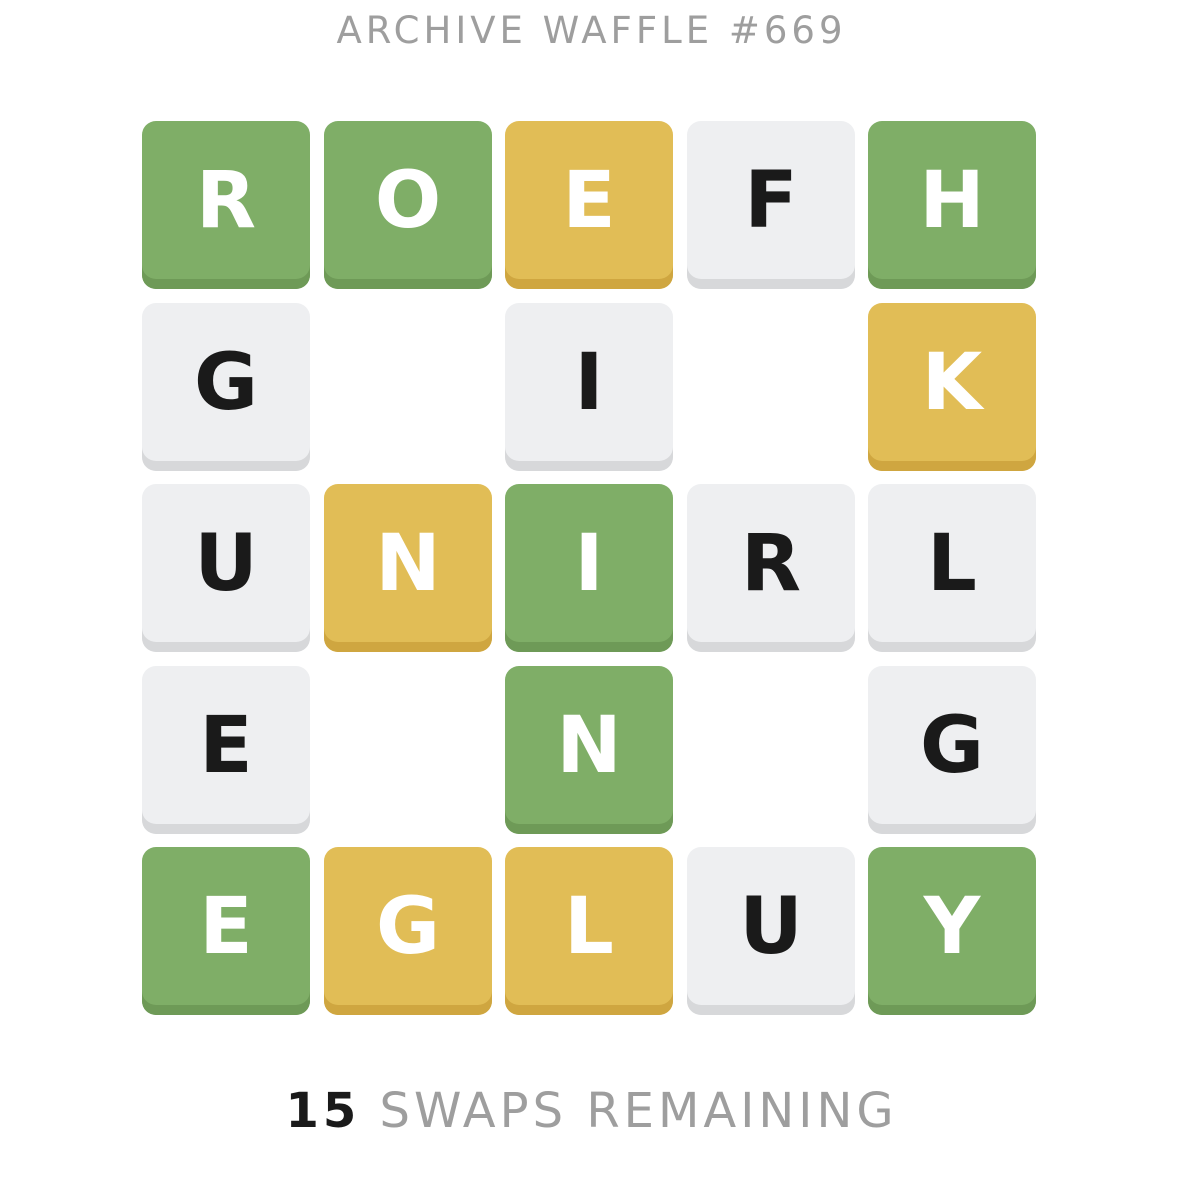 Image resolution: width=1200 pixels, height=1190 pixels. Describe the element at coordinates (323, 1111) in the screenshot. I see `swaps-count: 15` at that location.